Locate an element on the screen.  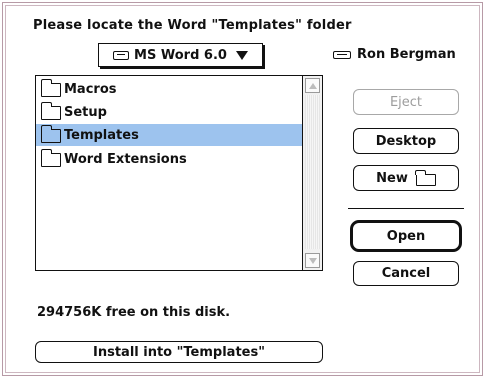
user-volume-label: Ron Bergman is located at coordinates (394, 54).